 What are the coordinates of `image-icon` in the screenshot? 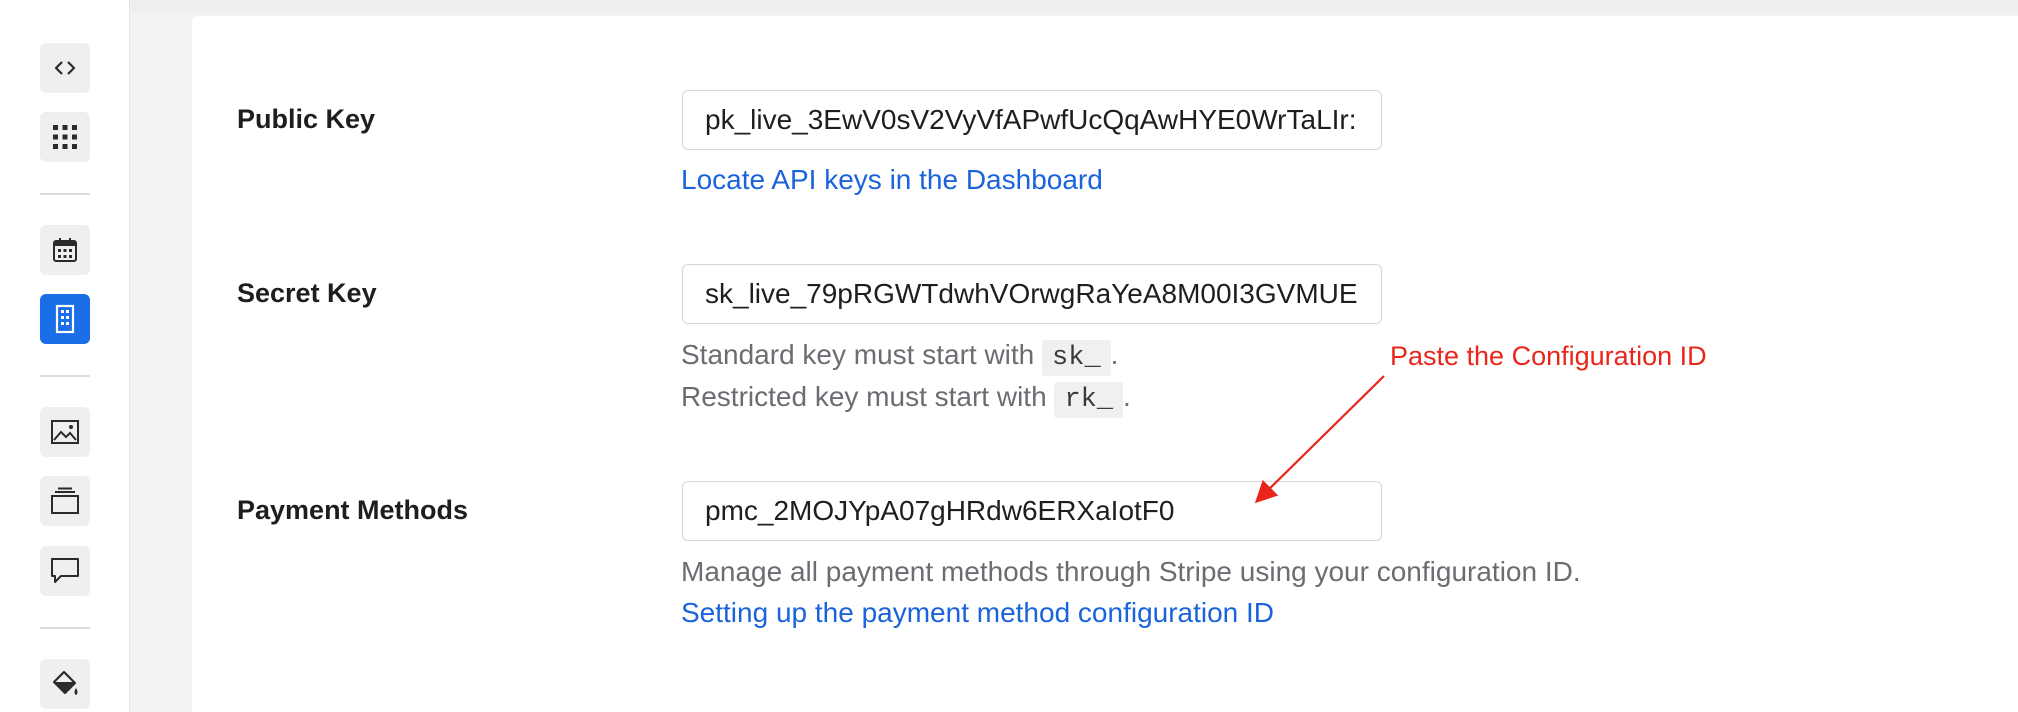 It's located at (65, 432).